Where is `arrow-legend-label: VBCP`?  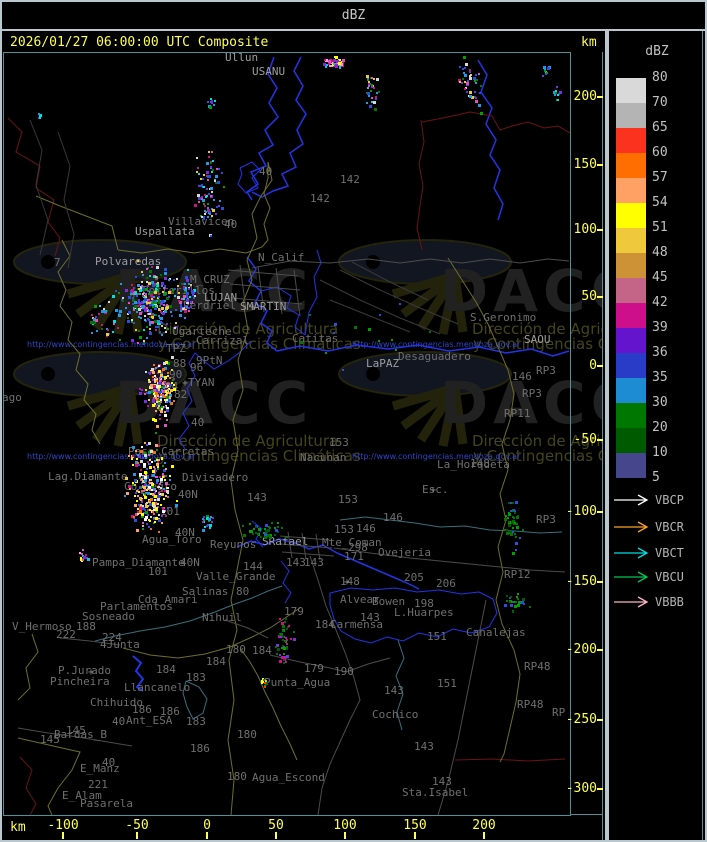
arrow-legend-label: VBCP is located at coordinates (669, 500).